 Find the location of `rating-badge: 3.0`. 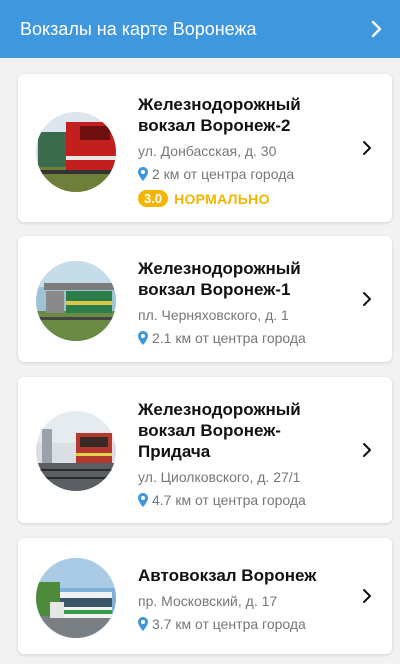

rating-badge: 3.0 is located at coordinates (153, 198).